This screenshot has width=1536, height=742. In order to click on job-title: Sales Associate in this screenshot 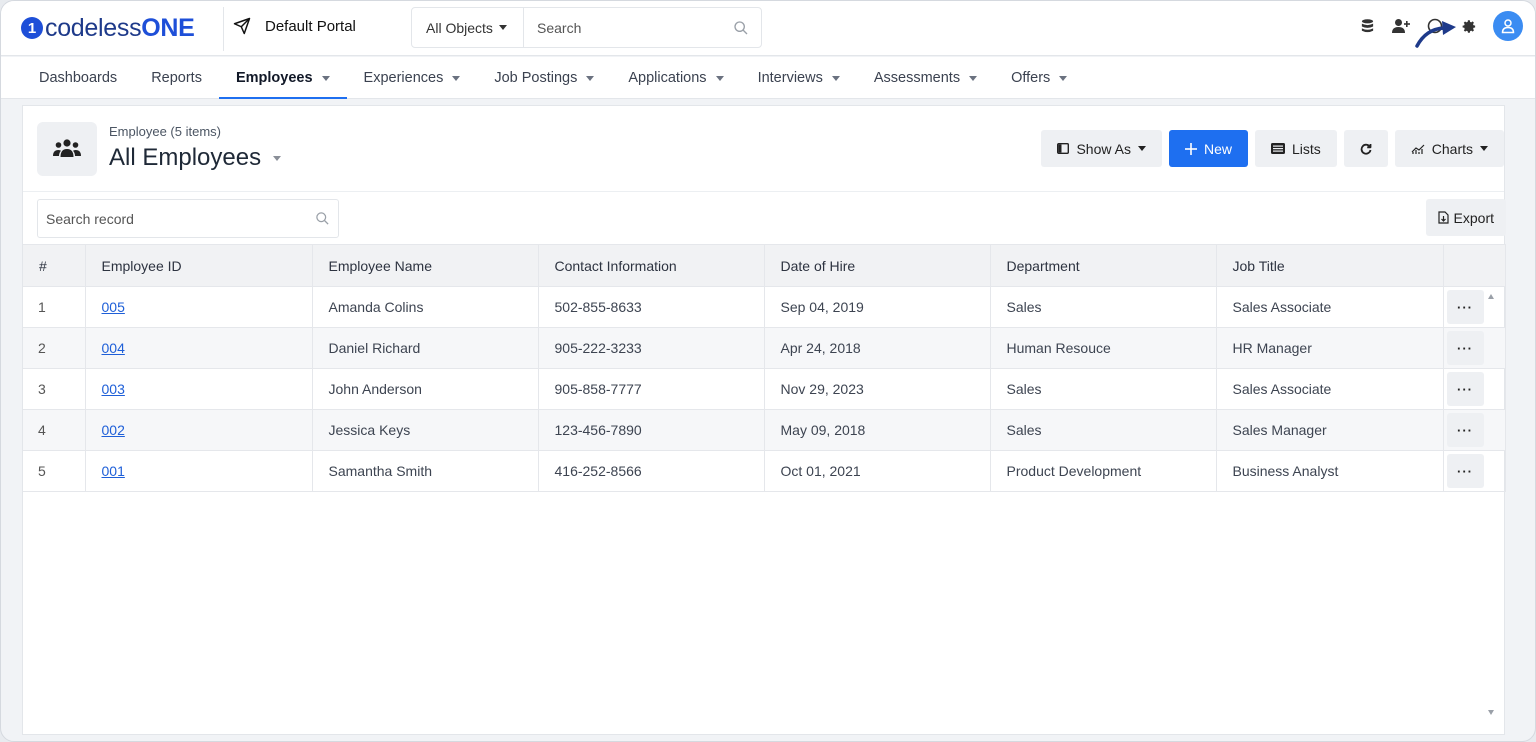, I will do `click(1329, 389)`.